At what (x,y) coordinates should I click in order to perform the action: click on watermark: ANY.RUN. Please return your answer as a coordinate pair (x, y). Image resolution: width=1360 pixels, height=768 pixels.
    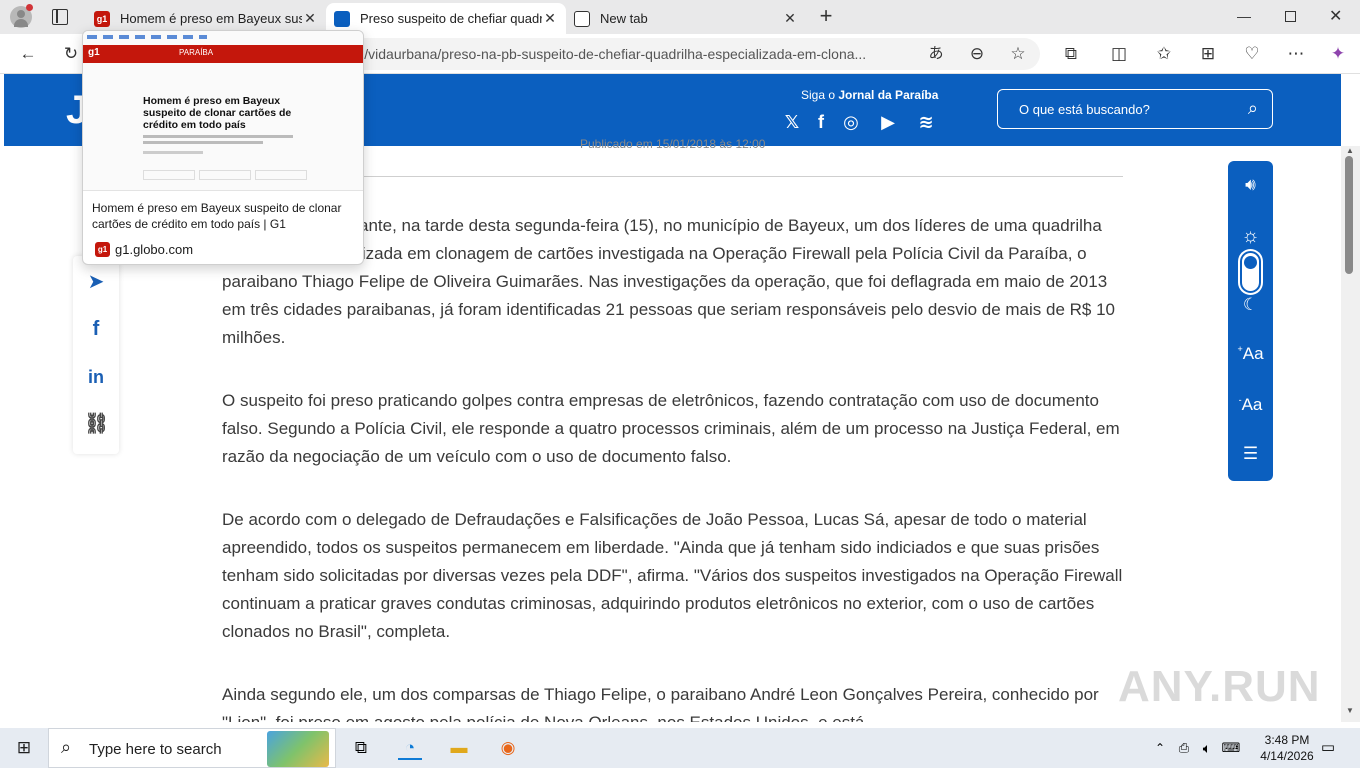
    Looking at the image, I should click on (1219, 686).